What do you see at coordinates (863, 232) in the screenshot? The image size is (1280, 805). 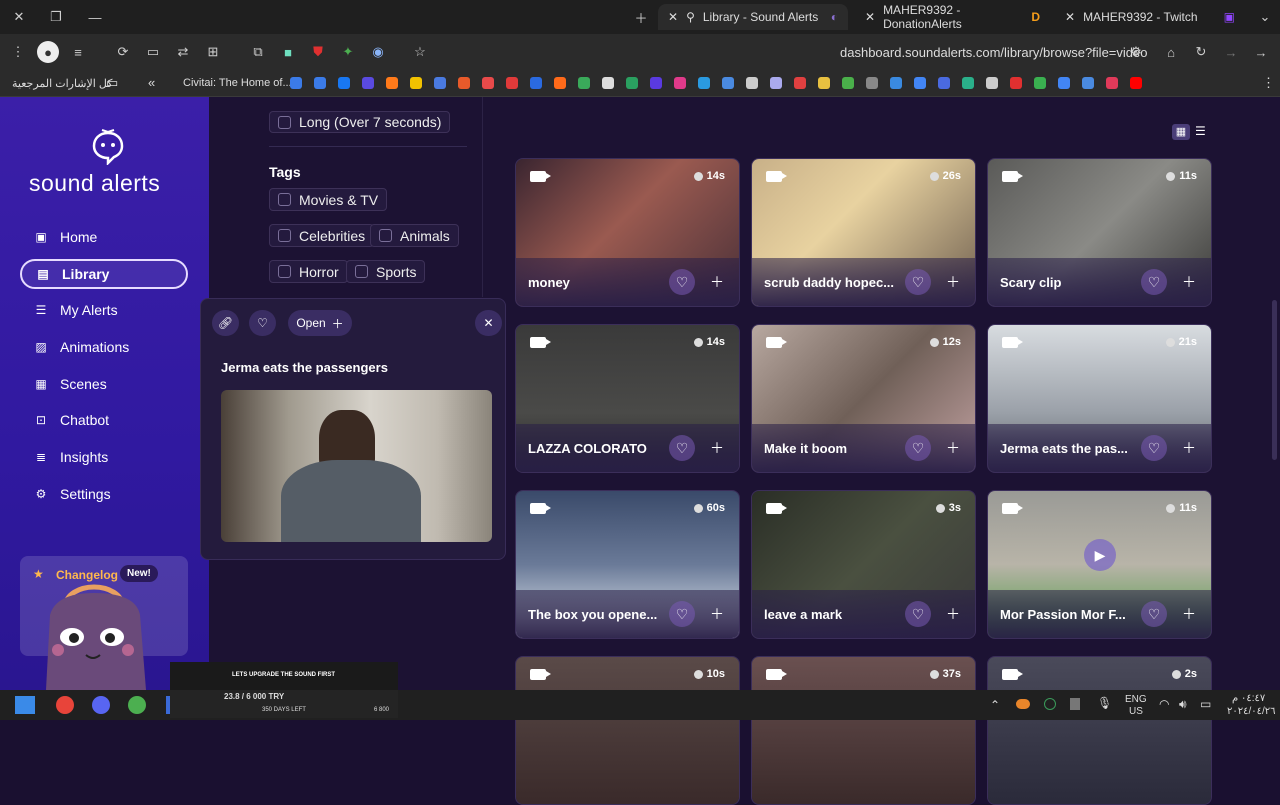 I see `video-card: 26s scrub daddy hopec... ♡ ＋` at bounding box center [863, 232].